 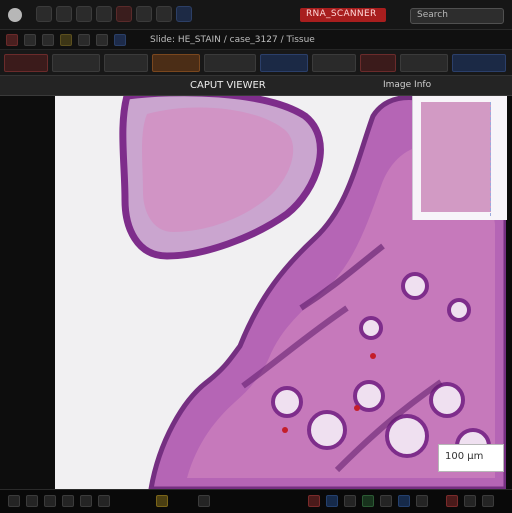 I want to click on taskbar, so click(x=256, y=501).